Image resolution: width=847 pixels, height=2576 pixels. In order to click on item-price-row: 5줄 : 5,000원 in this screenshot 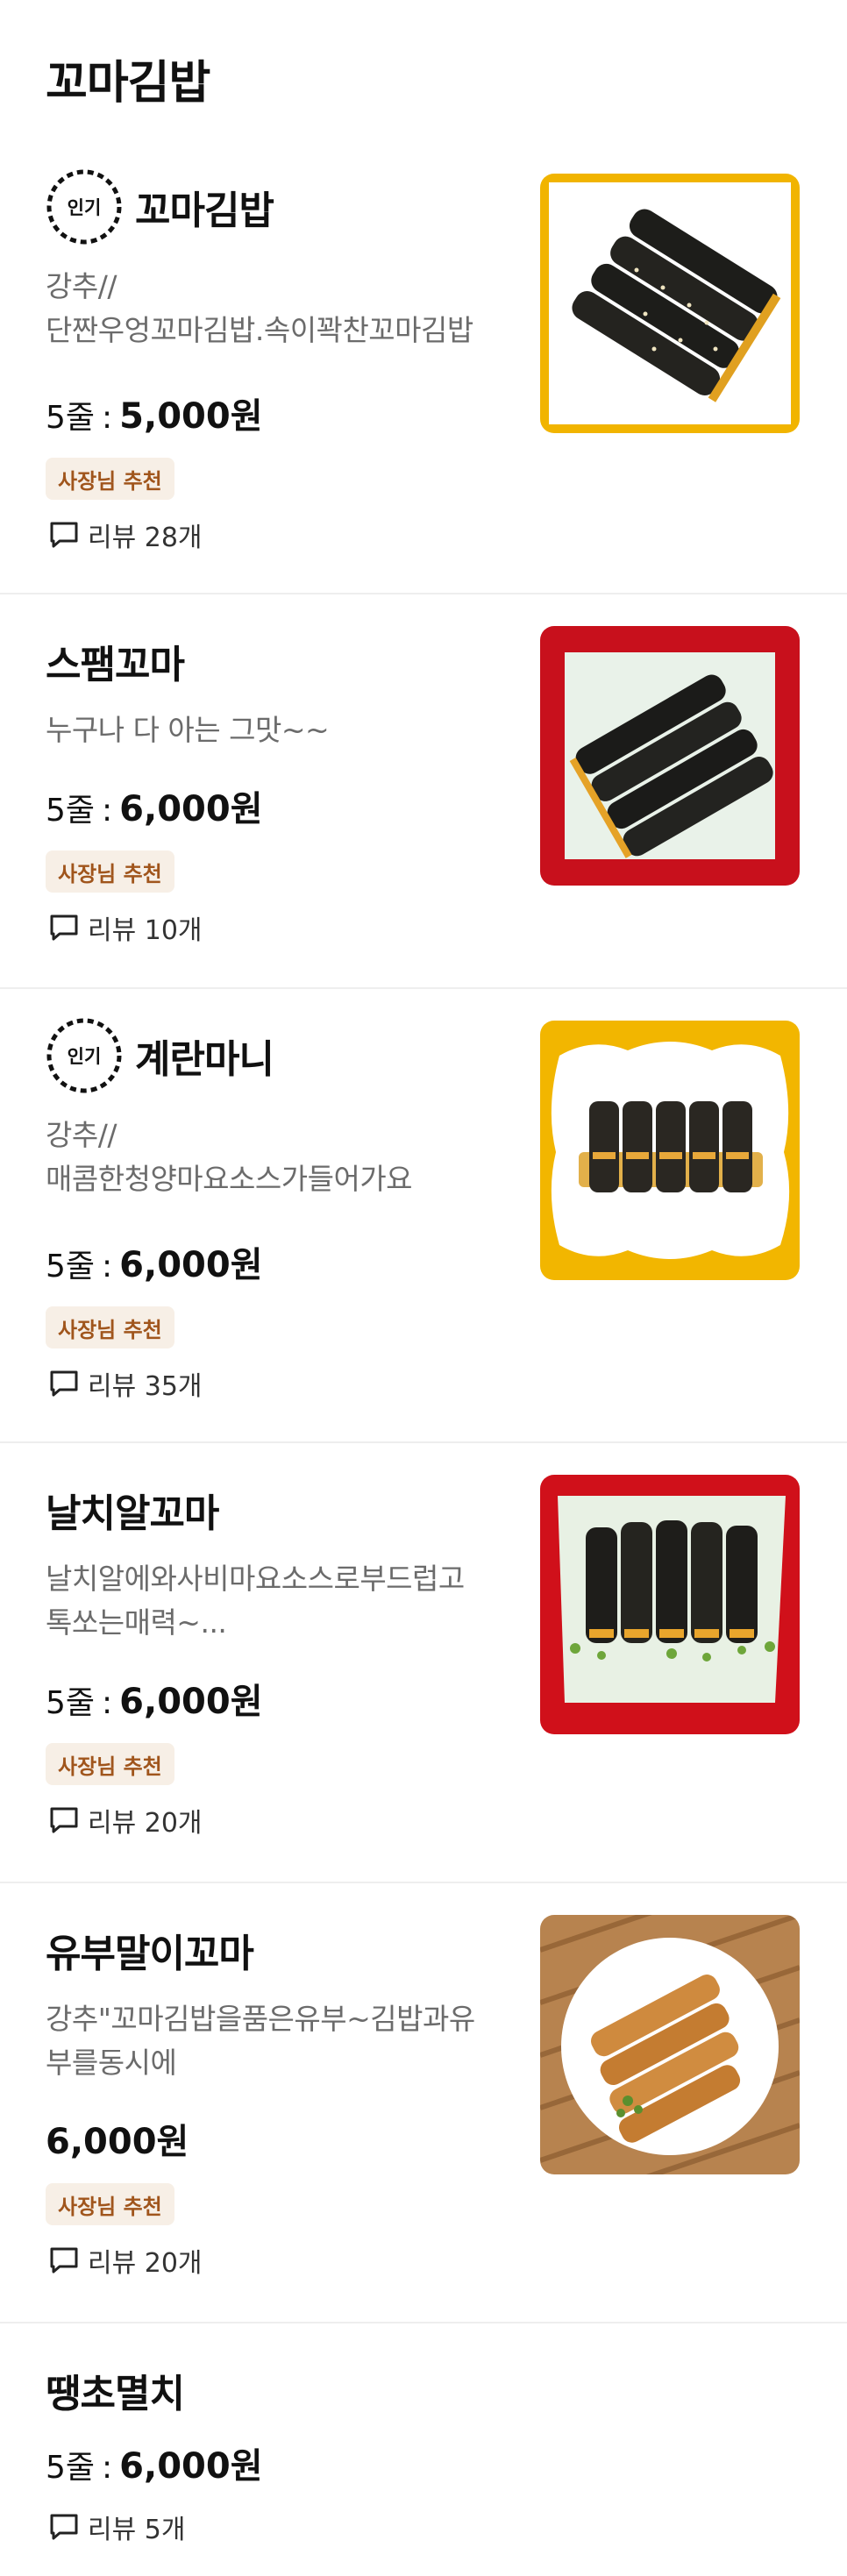, I will do `click(154, 413)`.